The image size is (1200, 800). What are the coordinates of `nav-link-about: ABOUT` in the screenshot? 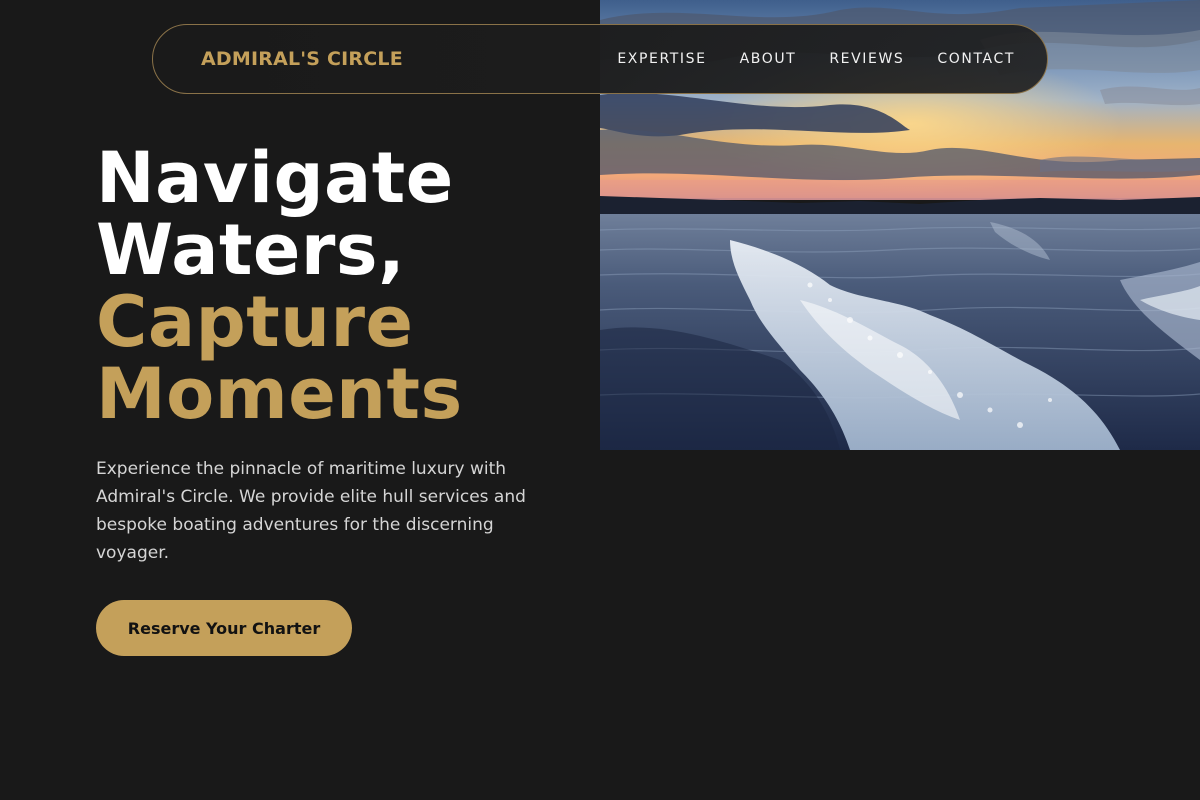 It's located at (768, 59).